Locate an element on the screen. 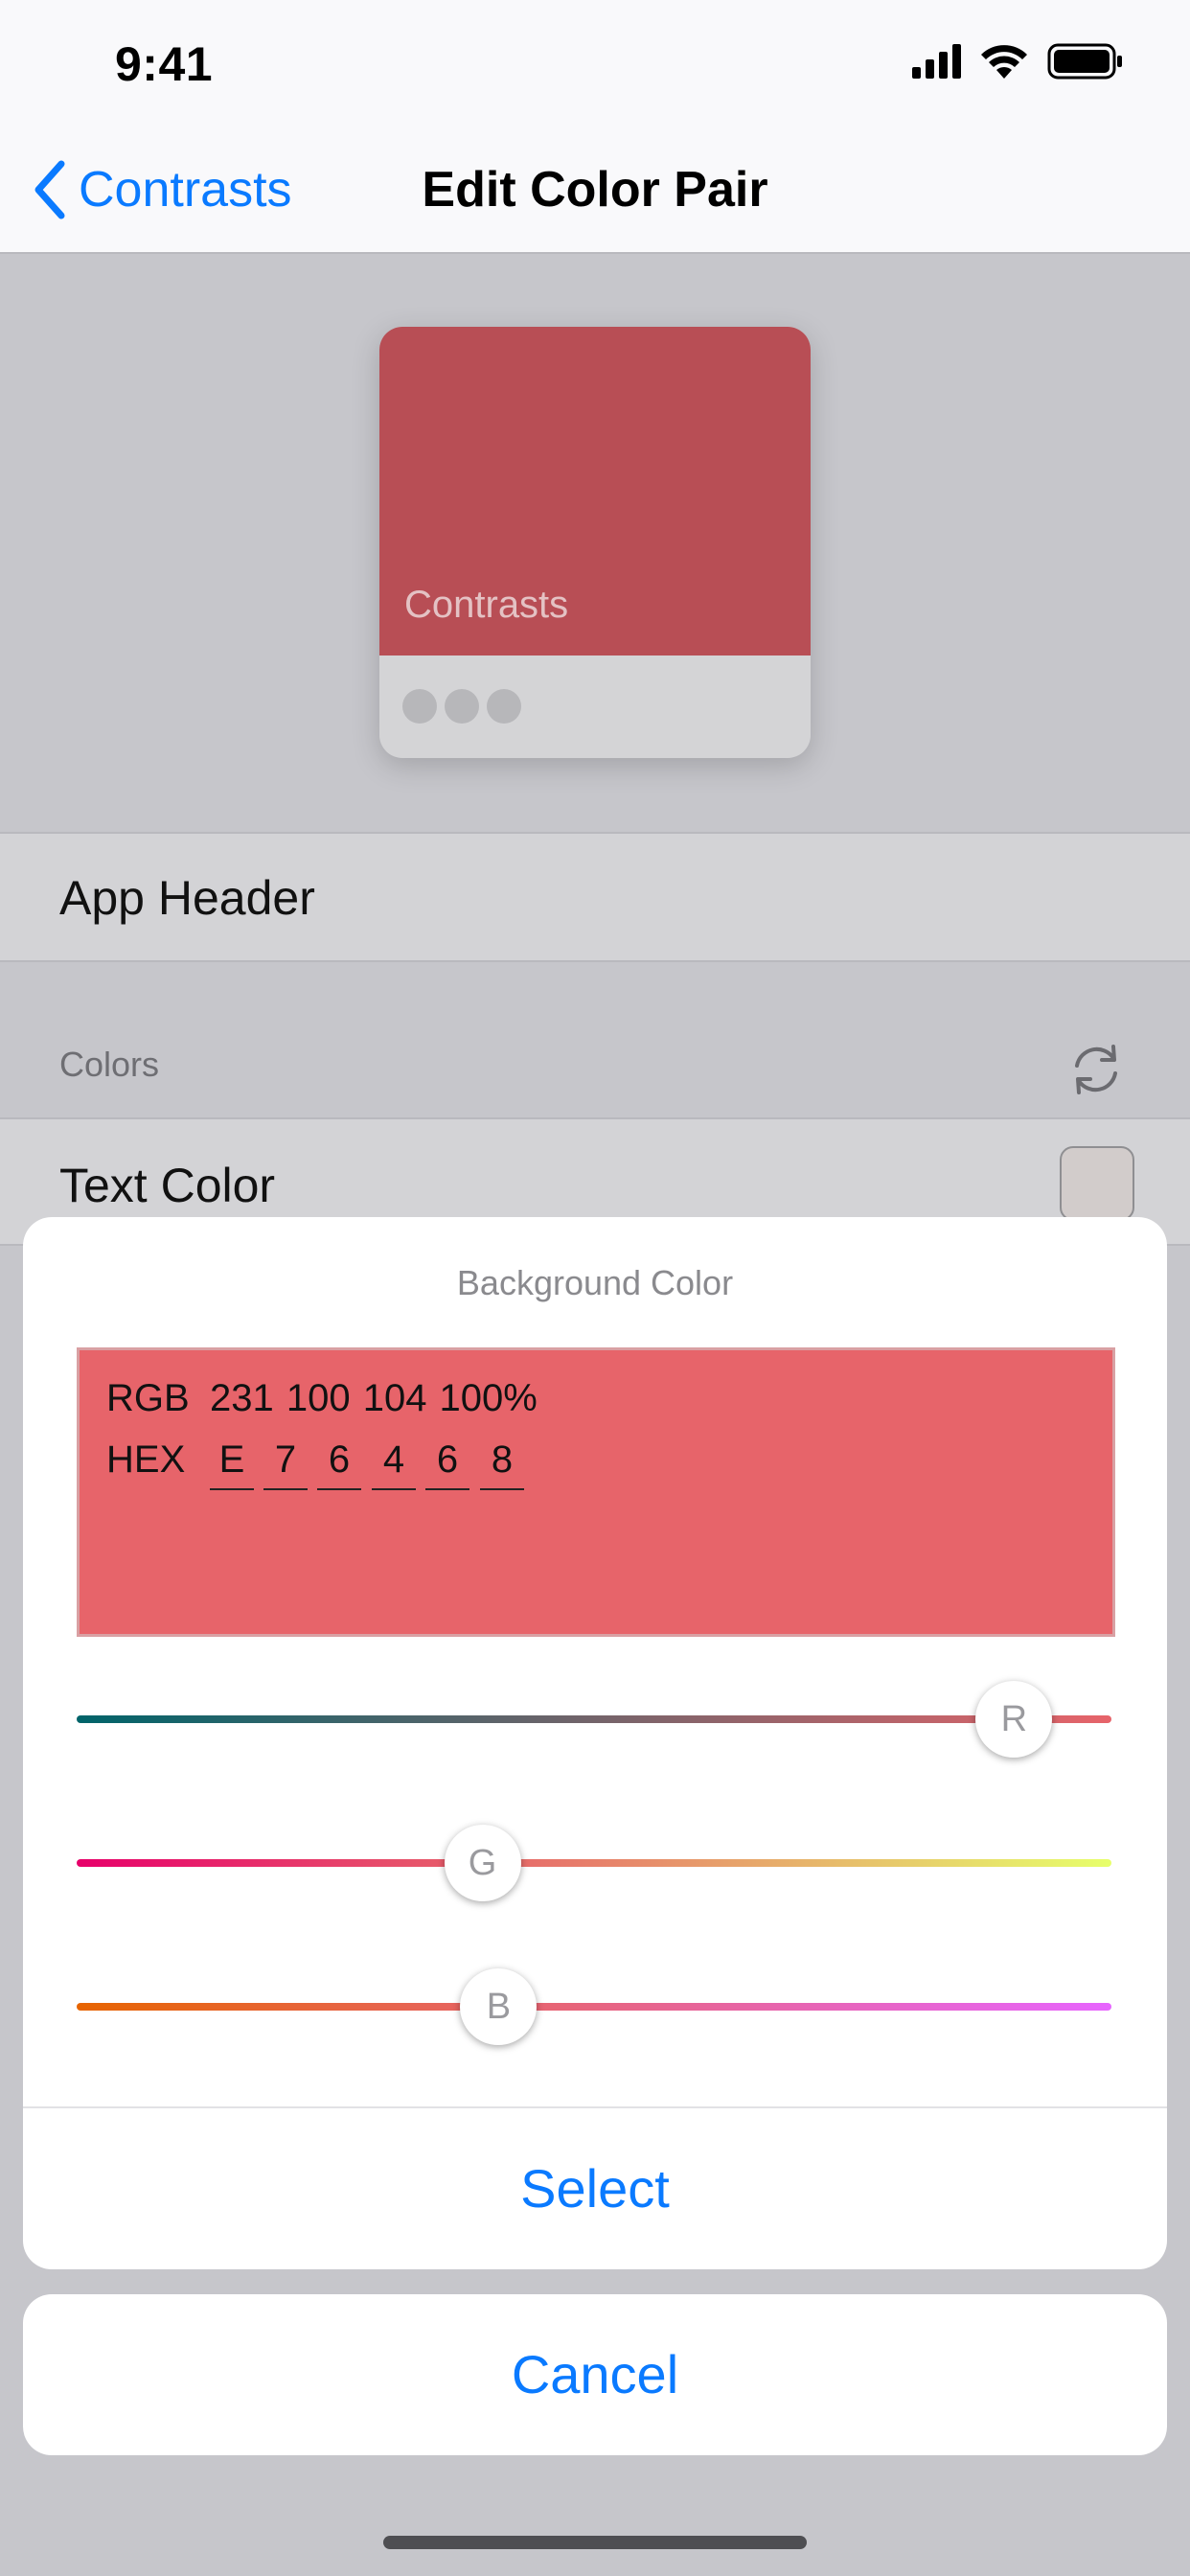  cancel-card: Cancel is located at coordinates (595, 2374).